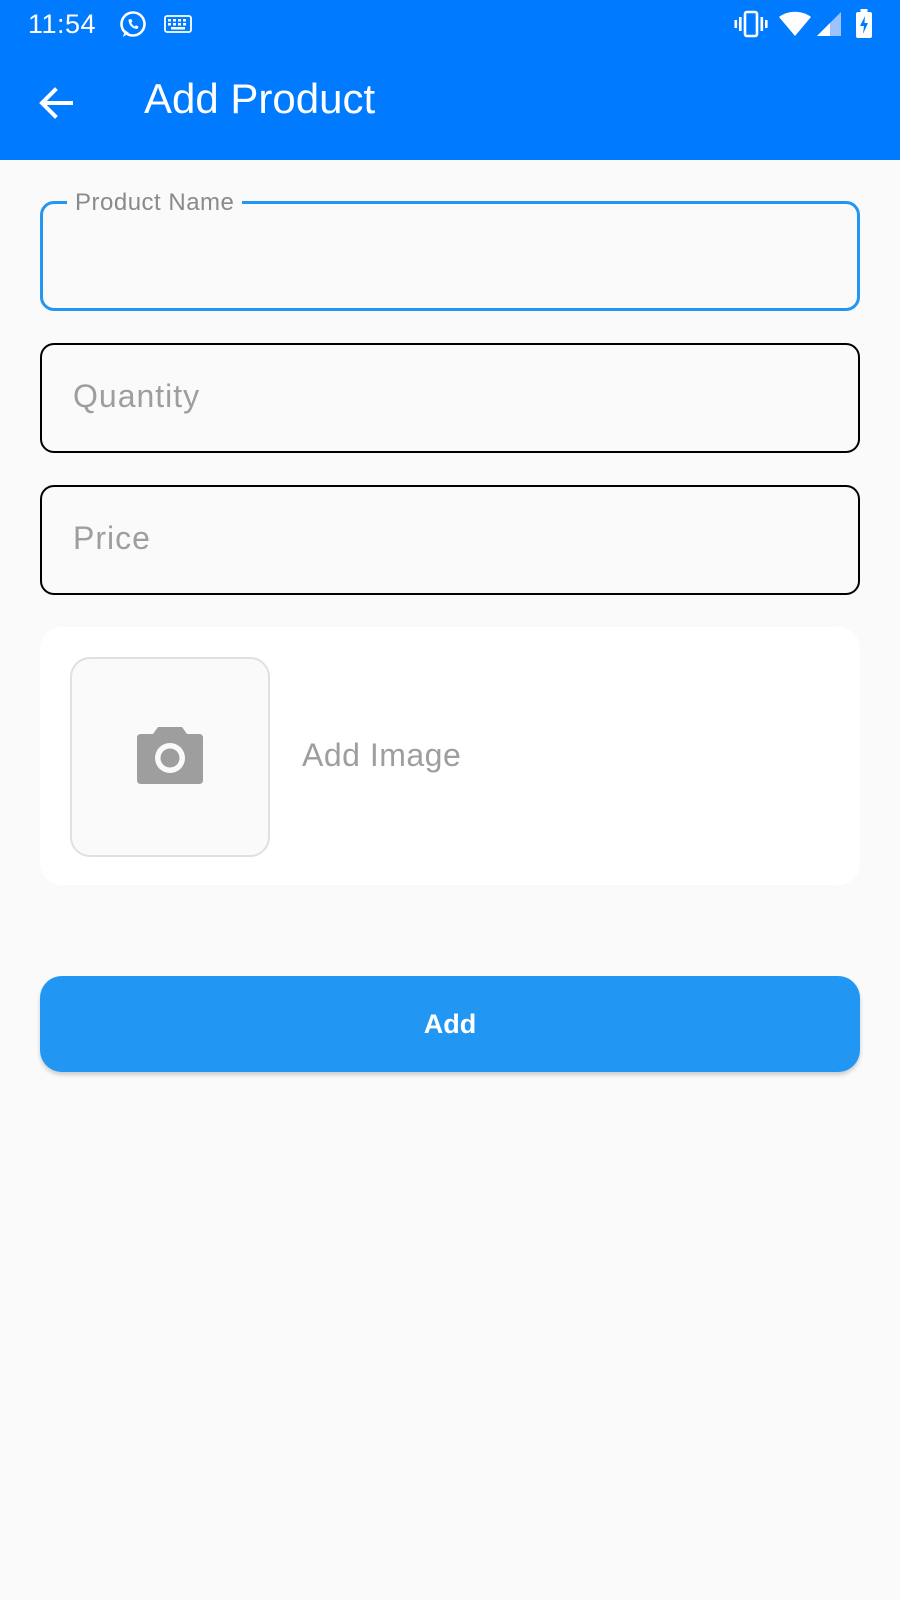  I want to click on quantity-field: Quantity, so click(450, 398).